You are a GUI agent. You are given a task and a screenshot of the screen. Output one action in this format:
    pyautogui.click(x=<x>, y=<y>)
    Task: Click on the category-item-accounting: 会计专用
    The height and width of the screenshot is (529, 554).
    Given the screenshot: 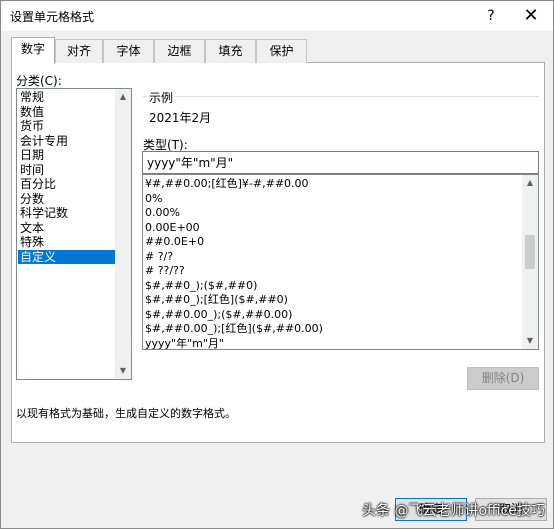 What is the action you would take?
    pyautogui.click(x=67, y=141)
    